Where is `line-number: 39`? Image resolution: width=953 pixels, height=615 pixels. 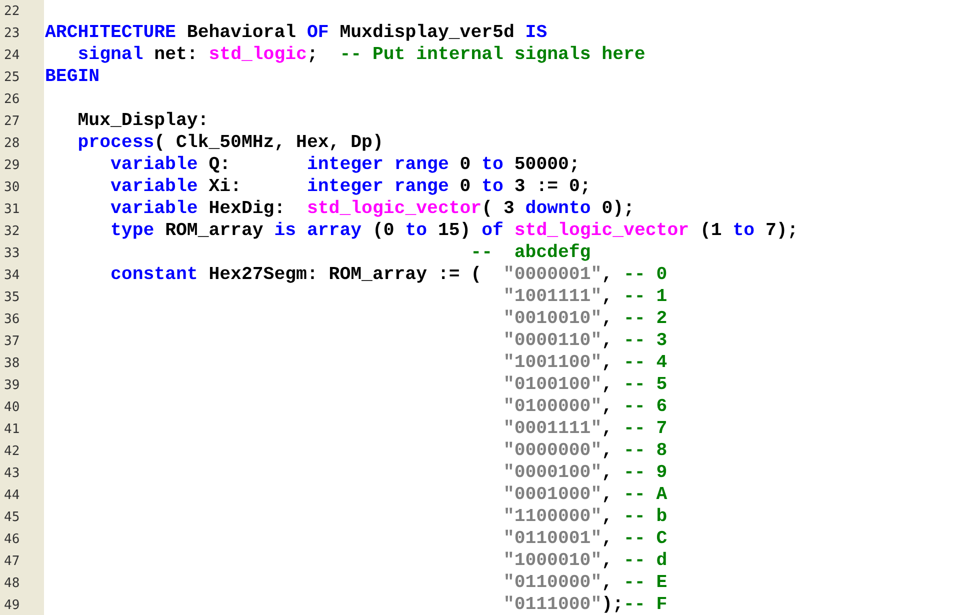
line-number: 39 is located at coordinates (12, 385).